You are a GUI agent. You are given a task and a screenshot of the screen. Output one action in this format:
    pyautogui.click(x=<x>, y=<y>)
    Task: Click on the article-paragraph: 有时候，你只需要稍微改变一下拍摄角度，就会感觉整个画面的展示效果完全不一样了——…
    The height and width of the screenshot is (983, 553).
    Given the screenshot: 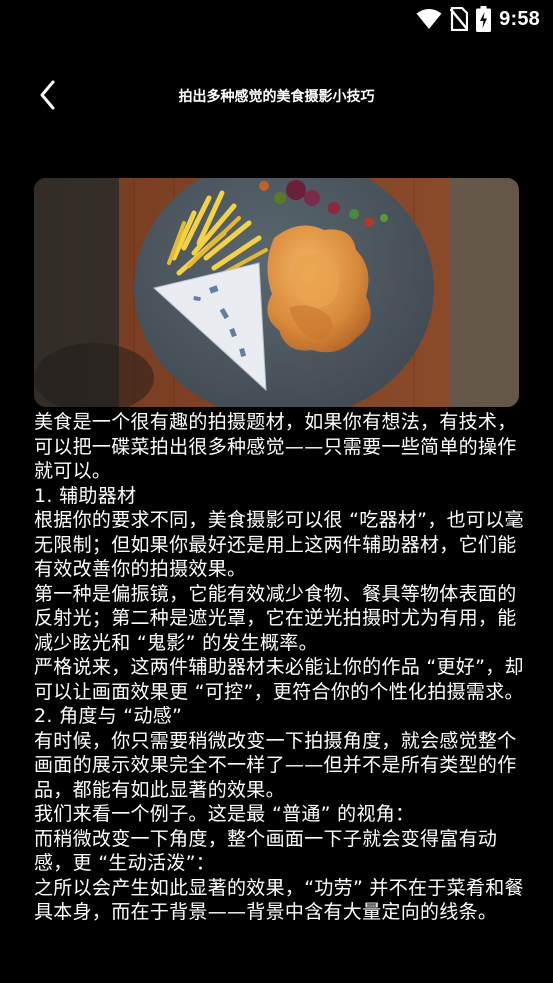 What is the action you would take?
    pyautogui.click(x=275, y=765)
    